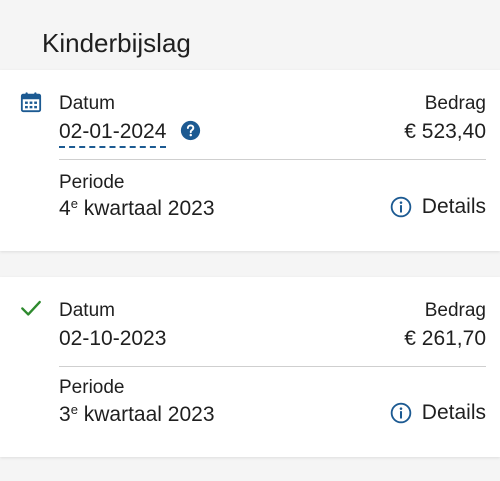 The height and width of the screenshot is (481, 500). Describe the element at coordinates (113, 338) in the screenshot. I see `datum-value: 02-10-2023` at that location.